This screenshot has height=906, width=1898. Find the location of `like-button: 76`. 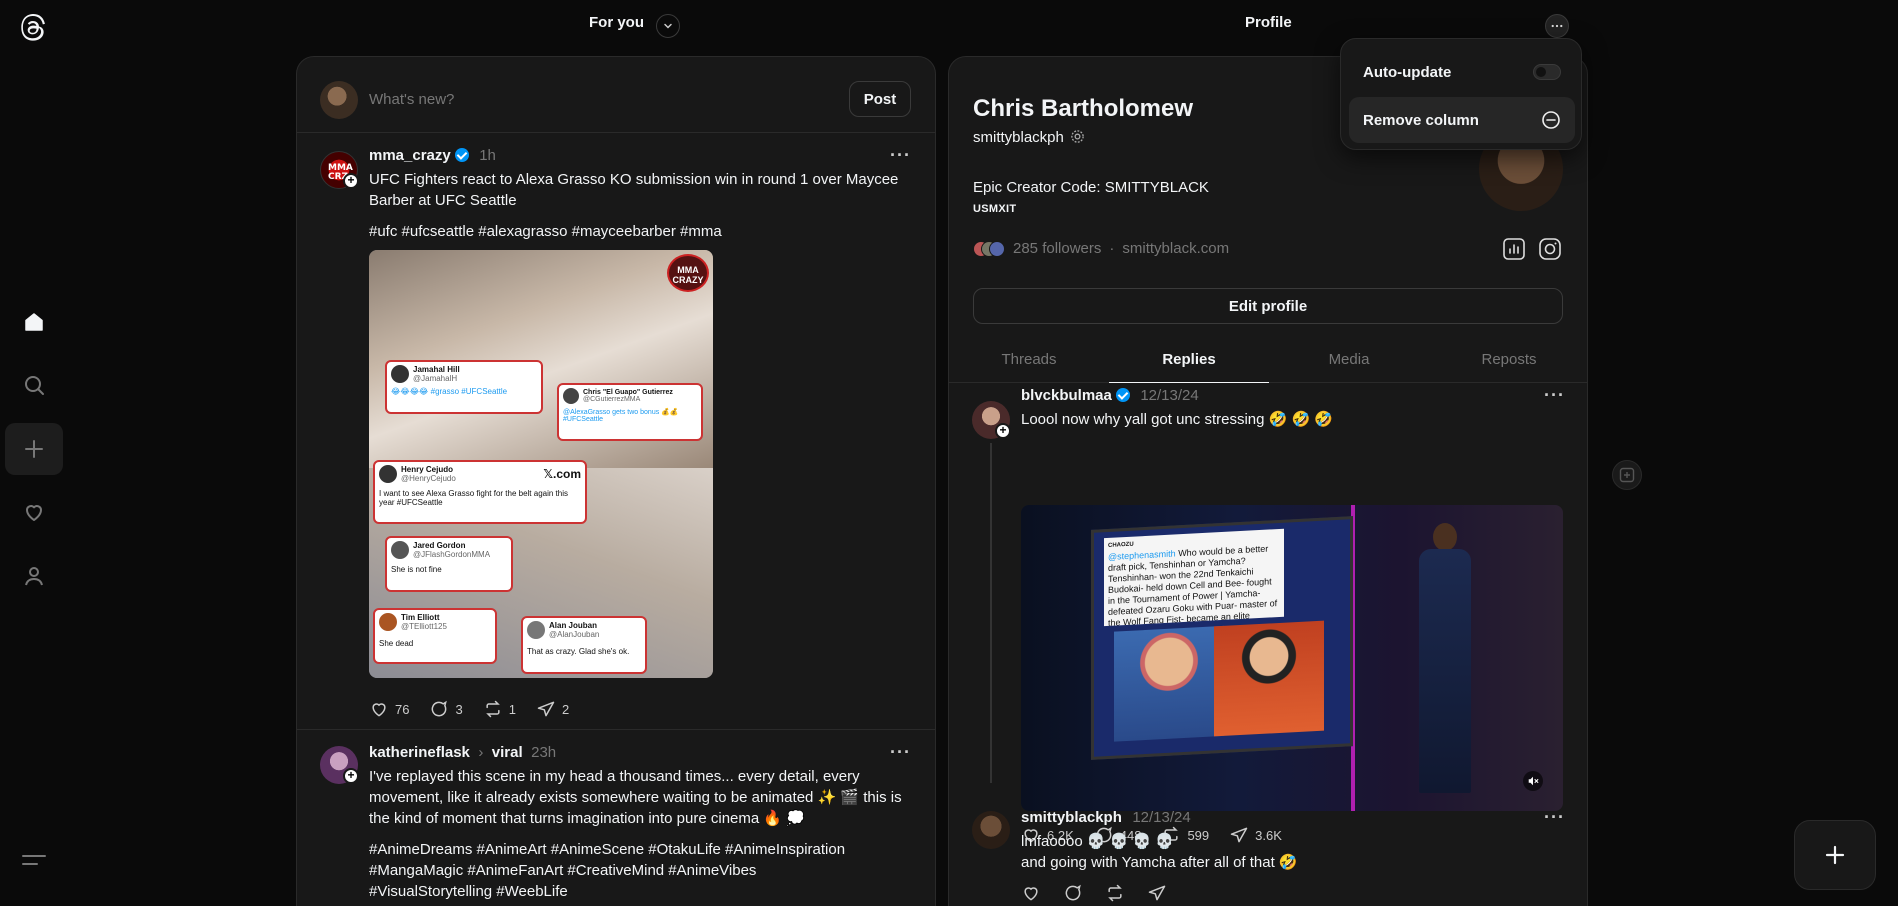

like-button: 76 is located at coordinates (389, 709).